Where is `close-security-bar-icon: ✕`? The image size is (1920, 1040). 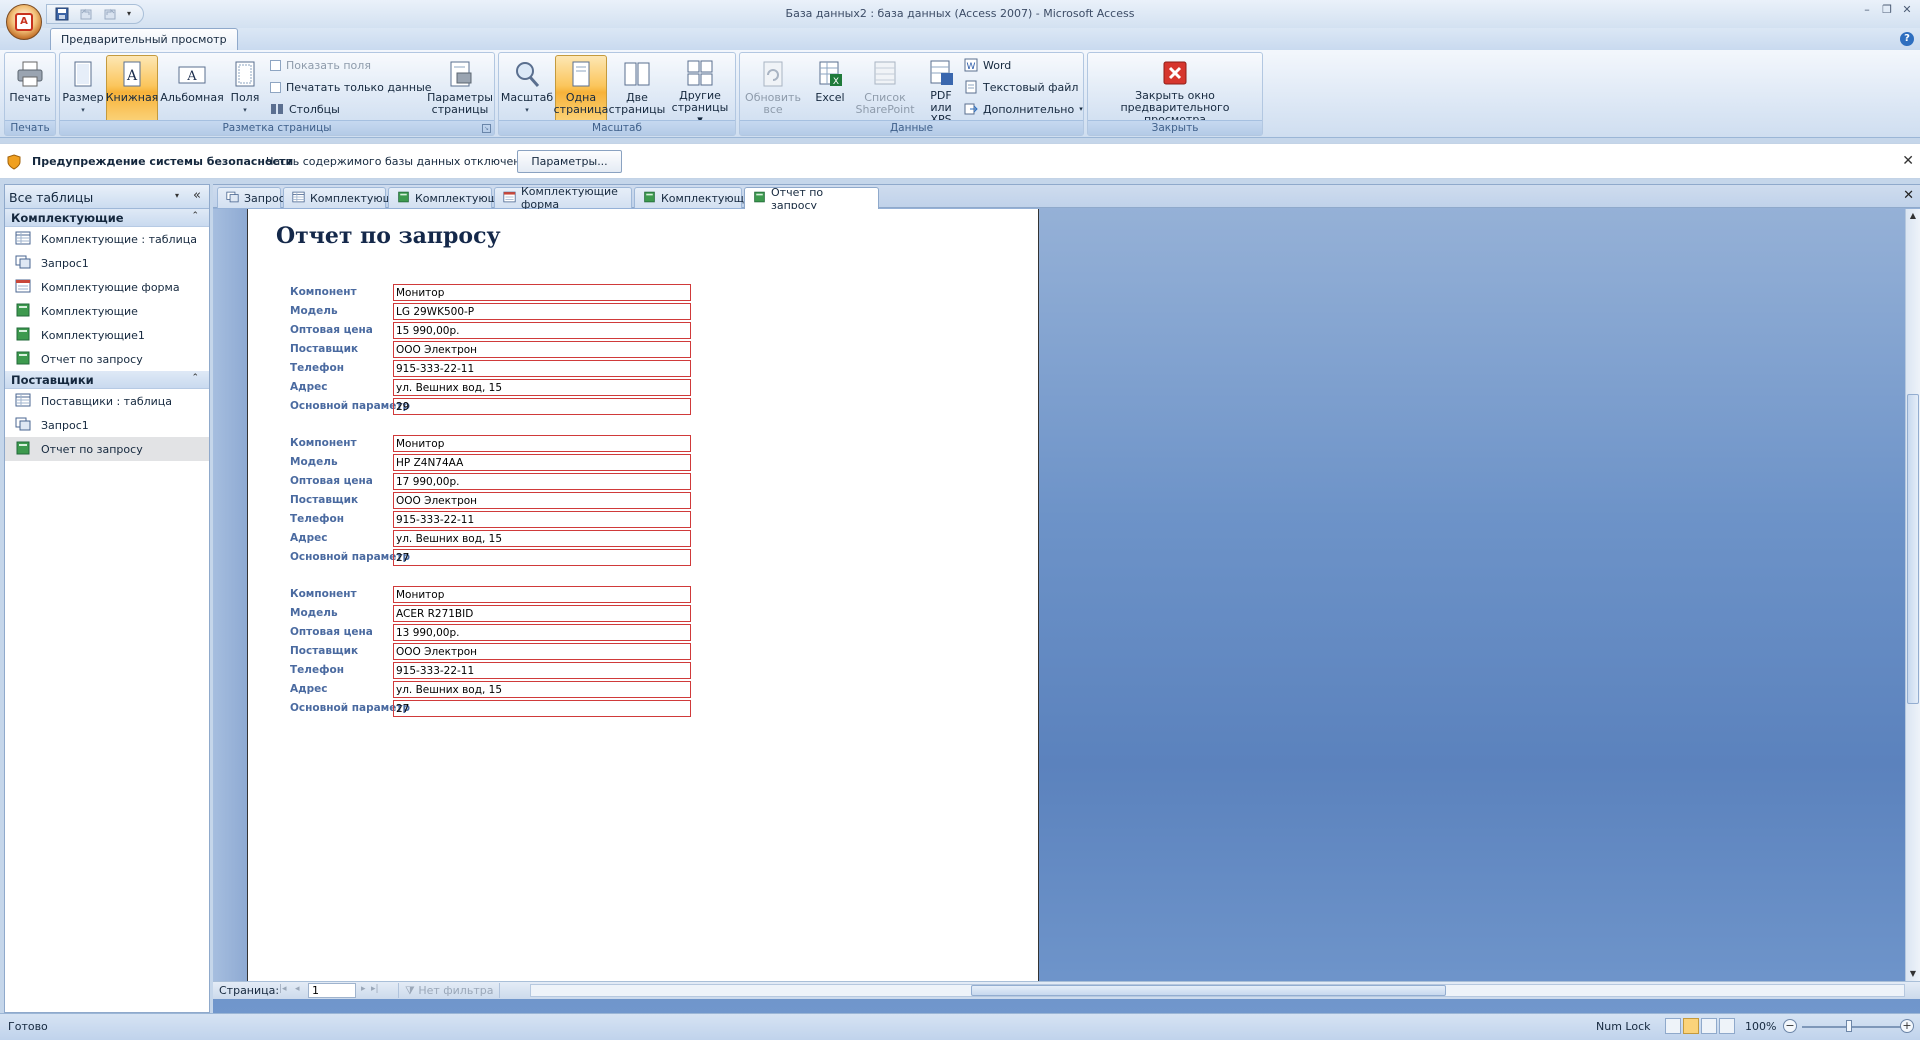 close-security-bar-icon: ✕ is located at coordinates (1908, 161).